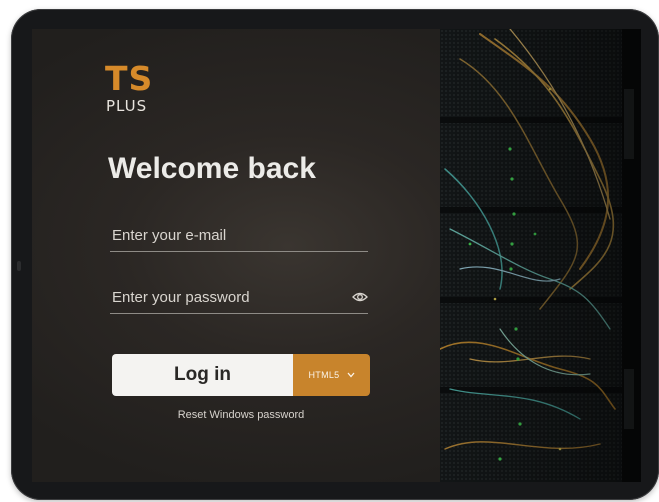 Image resolution: width=659 pixels, height=502 pixels. What do you see at coordinates (129, 78) in the screenshot?
I see `logo-mark: TS` at bounding box center [129, 78].